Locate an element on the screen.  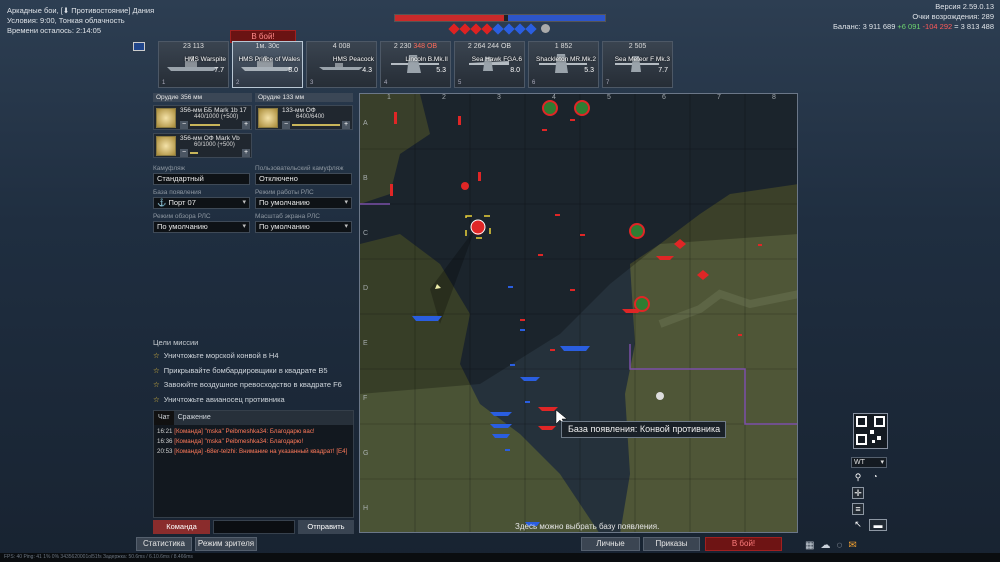
team-channel-button: Команда is located at coordinates (181, 527).